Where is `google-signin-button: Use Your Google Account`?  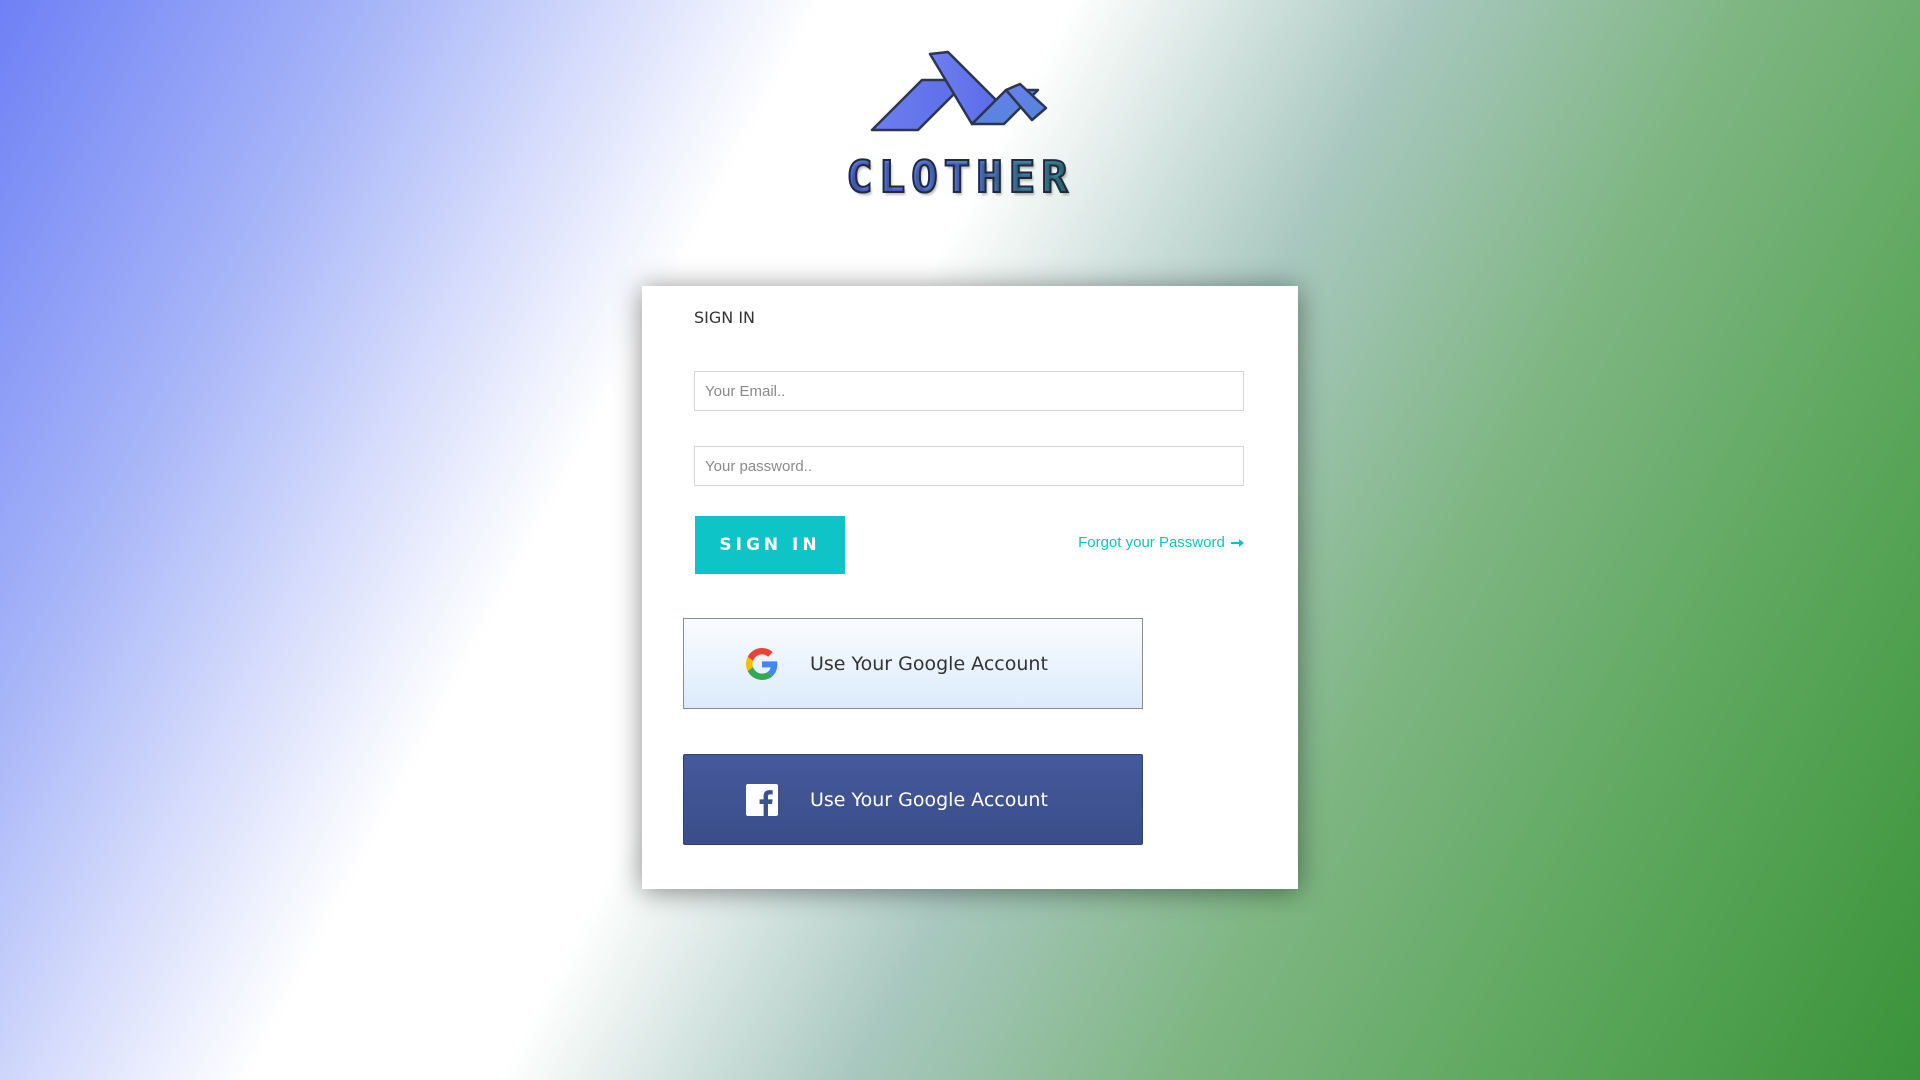 google-signin-button: Use Your Google Account is located at coordinates (913, 663).